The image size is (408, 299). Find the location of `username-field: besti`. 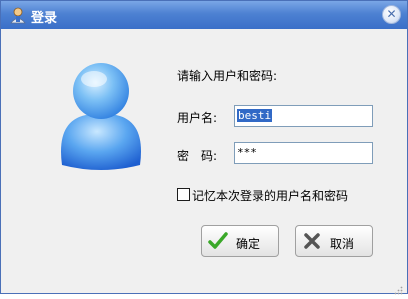

username-field: besti is located at coordinates (303, 116).